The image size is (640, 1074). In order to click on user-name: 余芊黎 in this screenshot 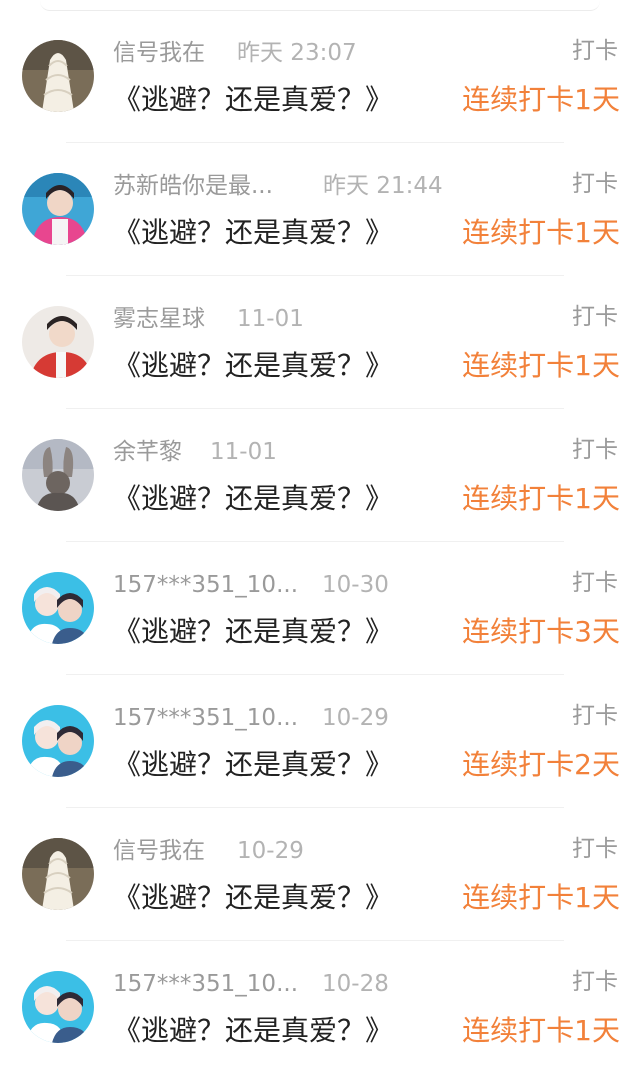, I will do `click(147, 452)`.